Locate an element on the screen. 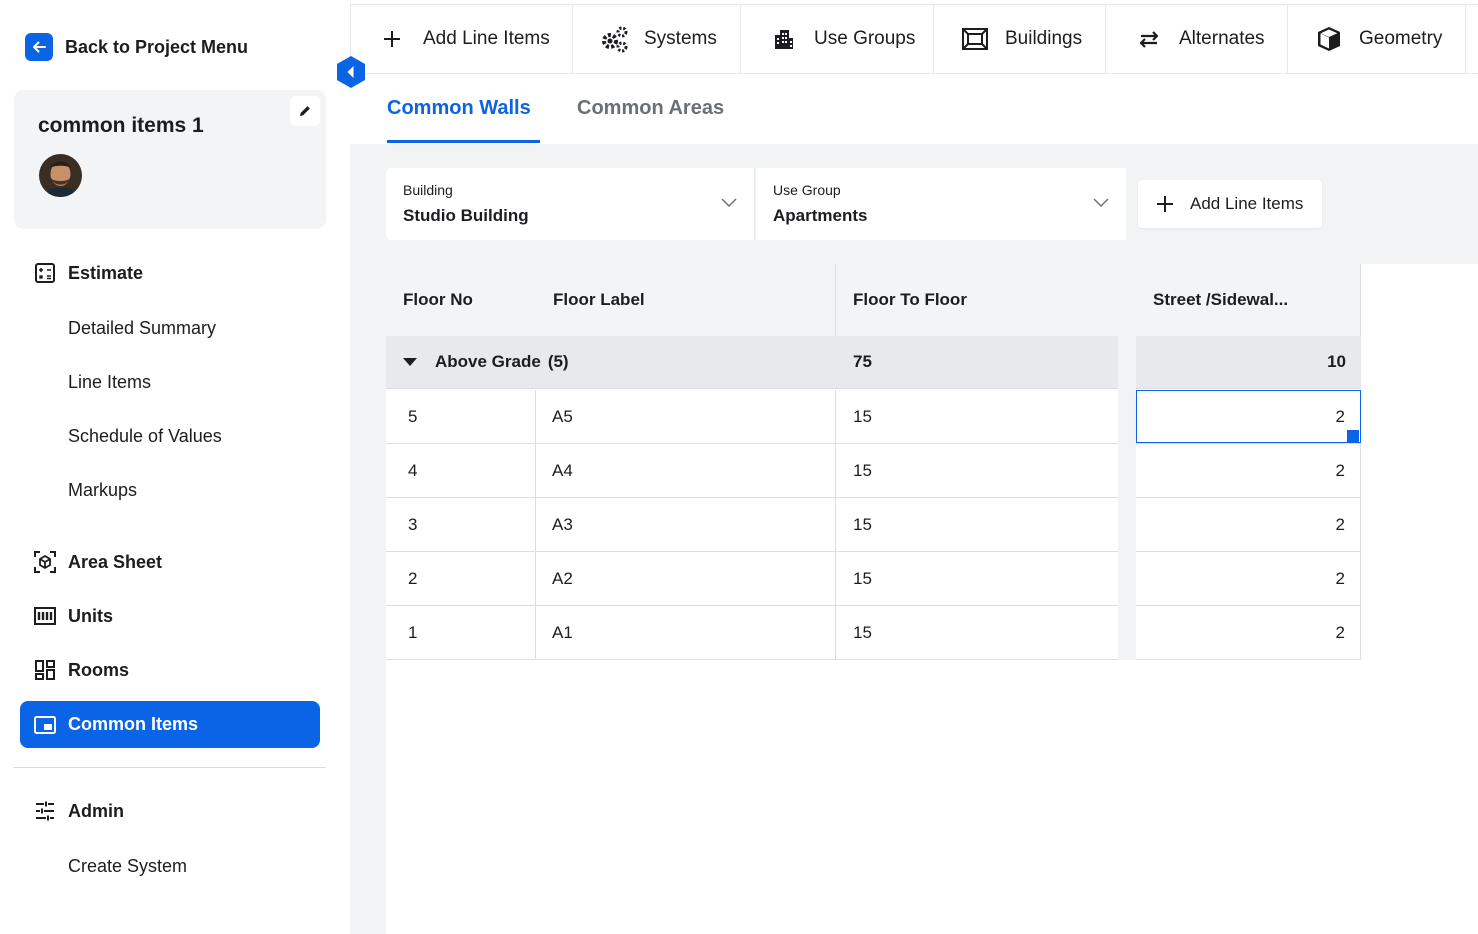 The image size is (1478, 934). group-street-sidewalk-total: 10 is located at coordinates (1248, 362).